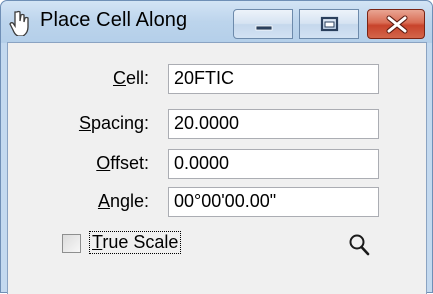 The height and width of the screenshot is (294, 433). Describe the element at coordinates (264, 28) in the screenshot. I see `minimize-icon` at that location.